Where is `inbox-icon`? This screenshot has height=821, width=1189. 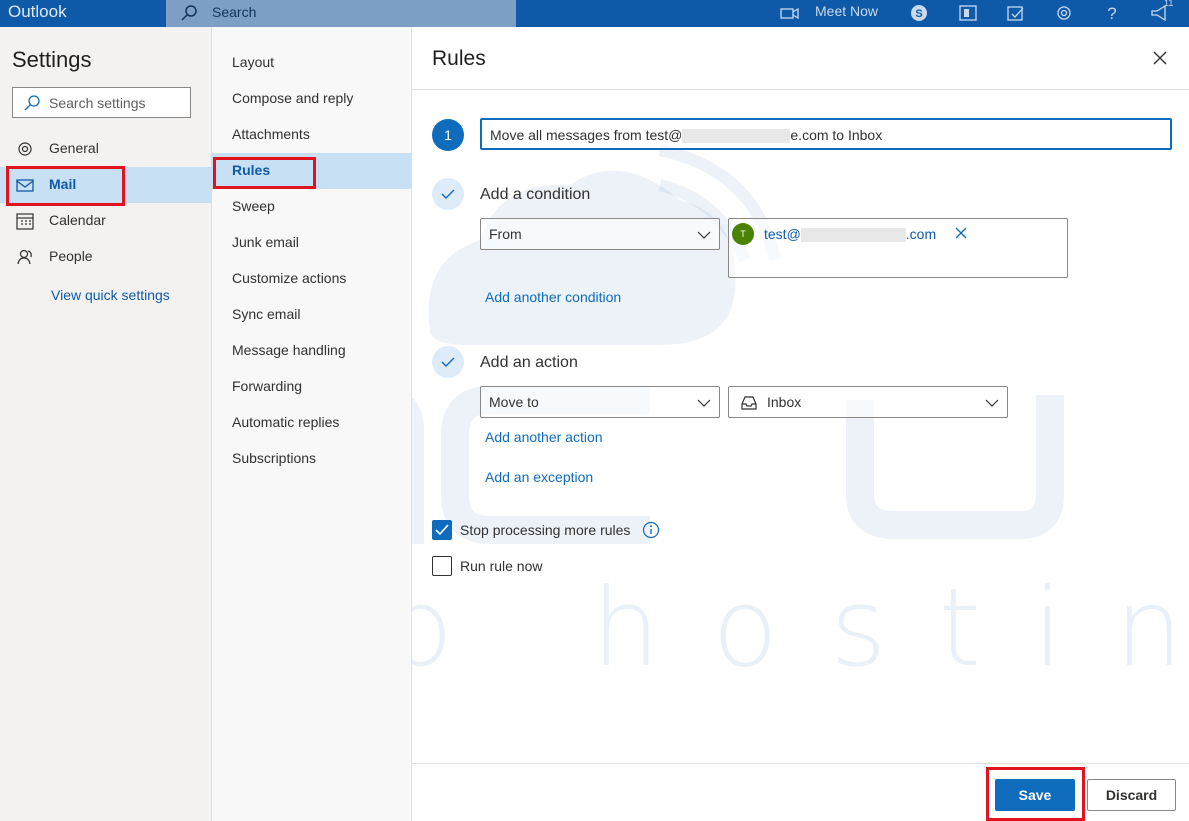 inbox-icon is located at coordinates (749, 403).